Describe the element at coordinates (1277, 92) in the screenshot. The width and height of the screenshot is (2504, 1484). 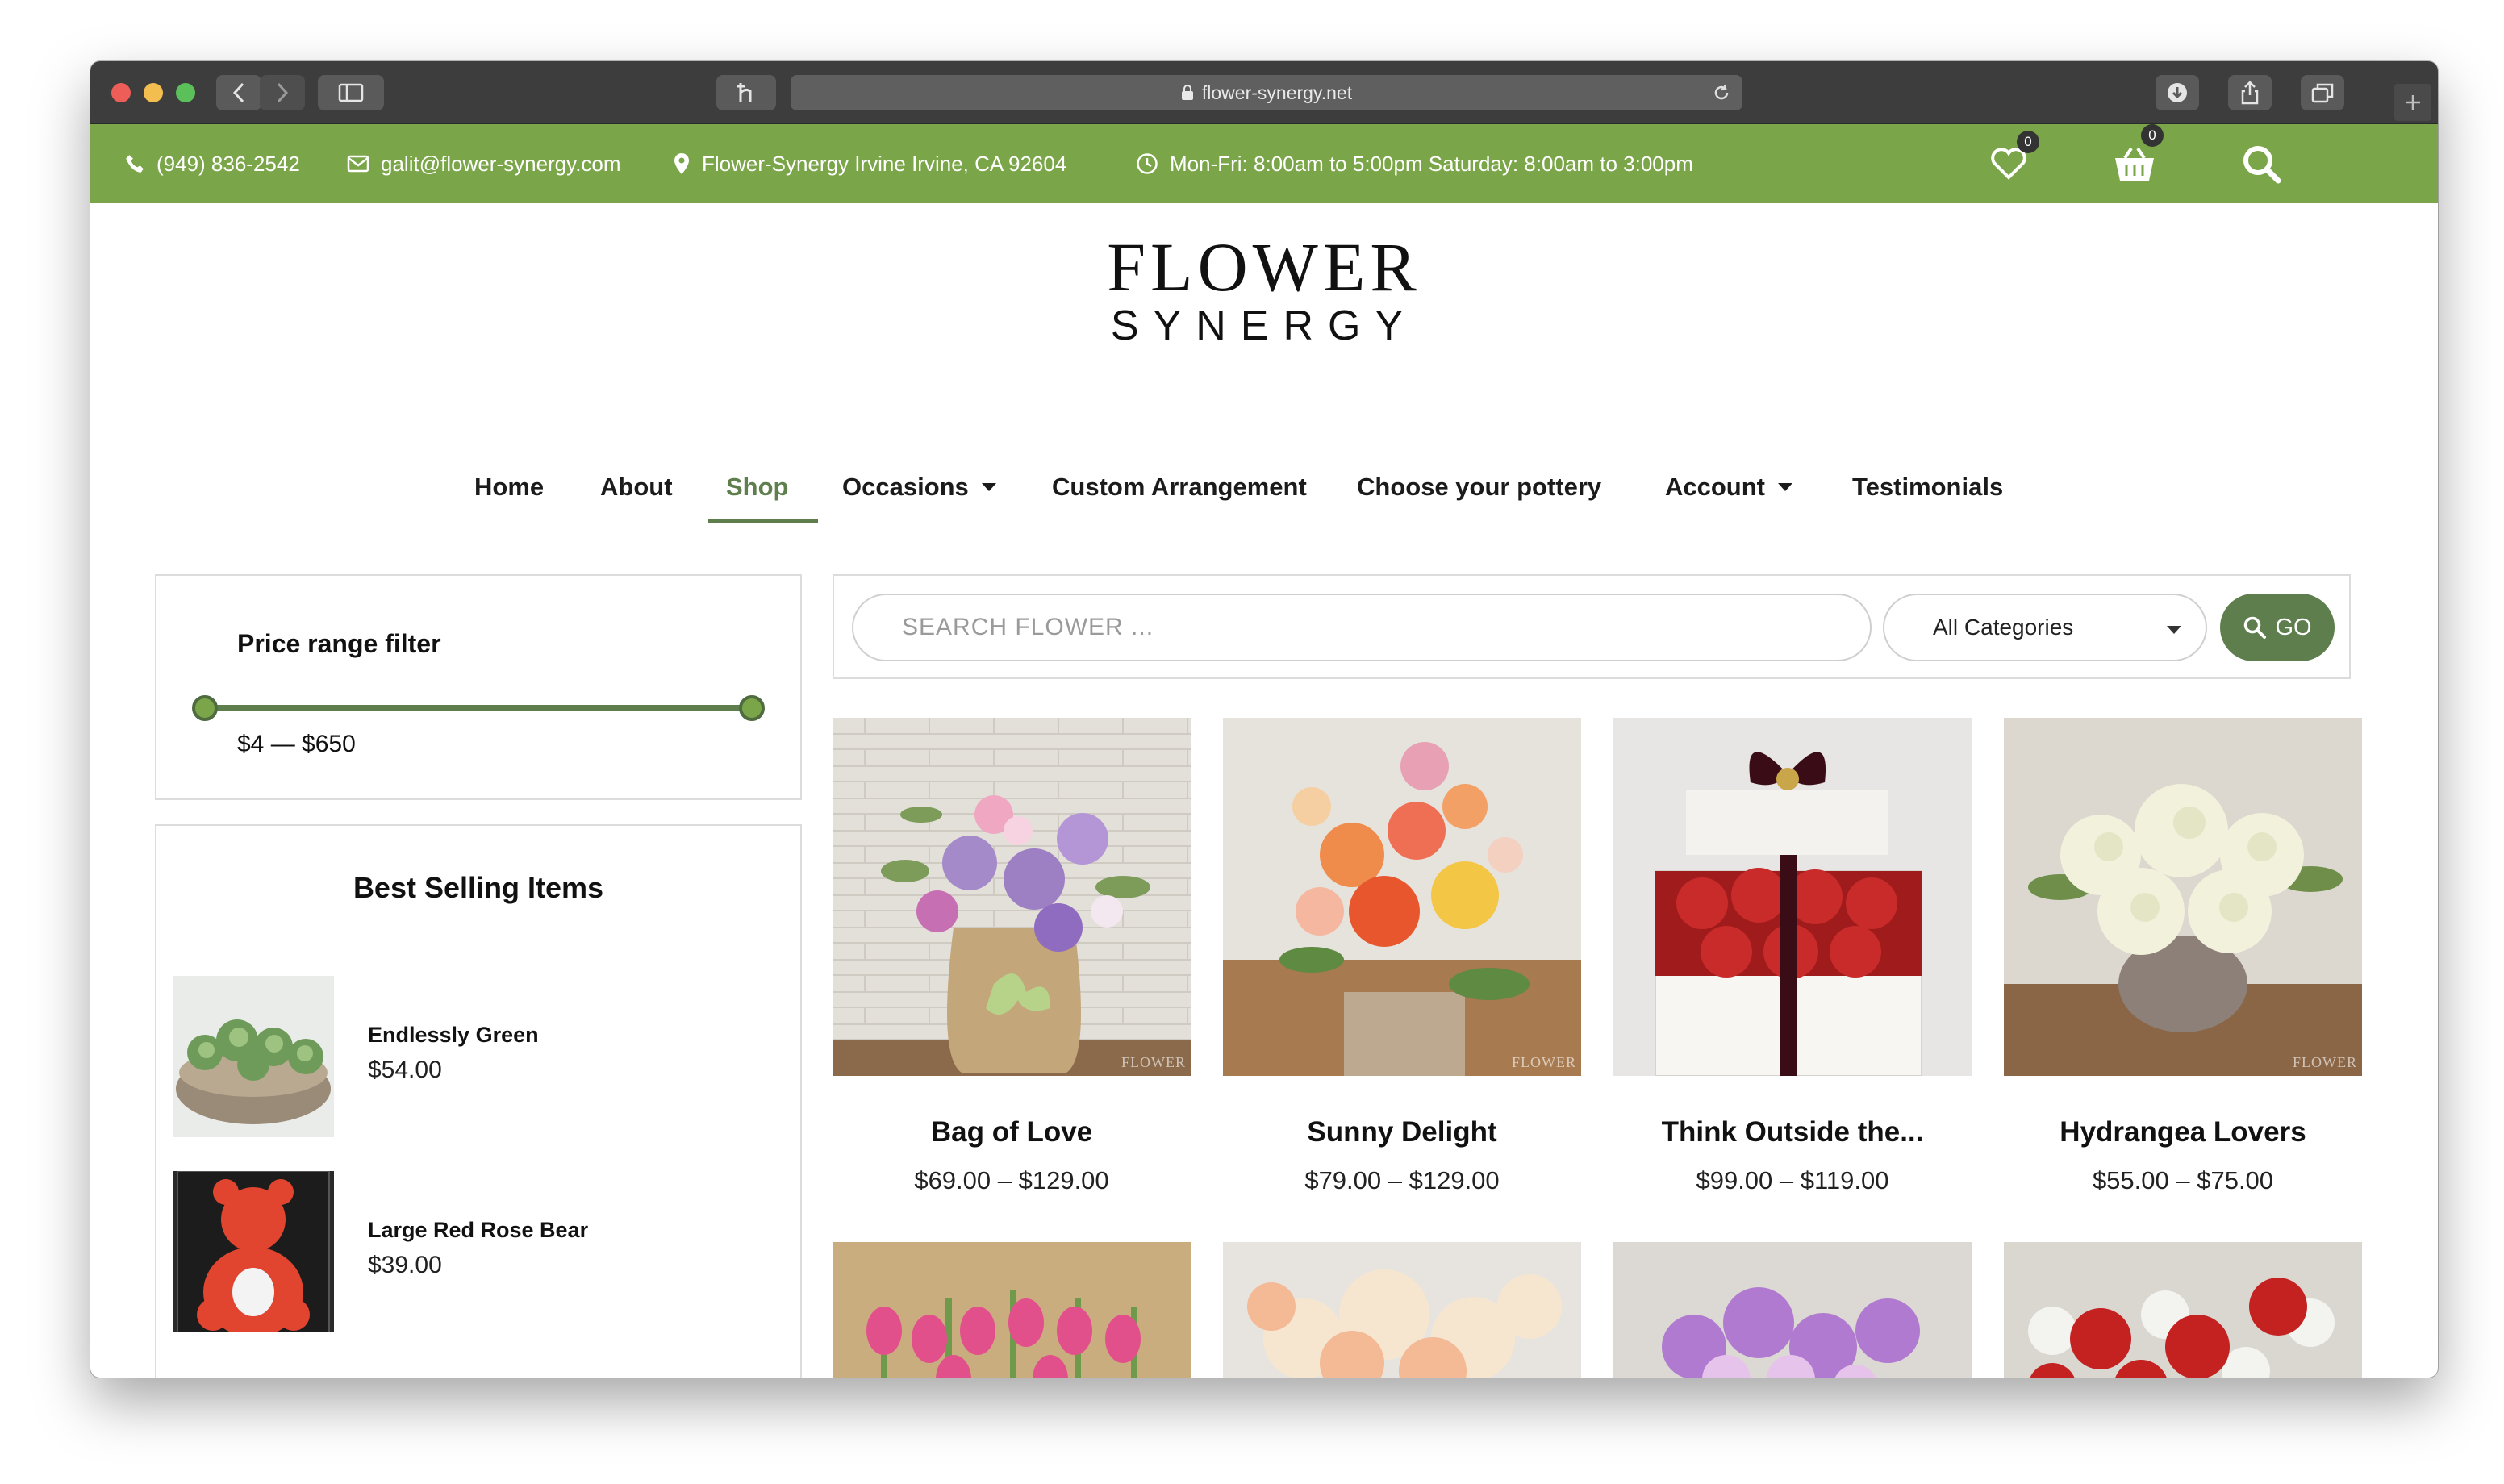
I see `url-text: flower-synergy.net` at that location.